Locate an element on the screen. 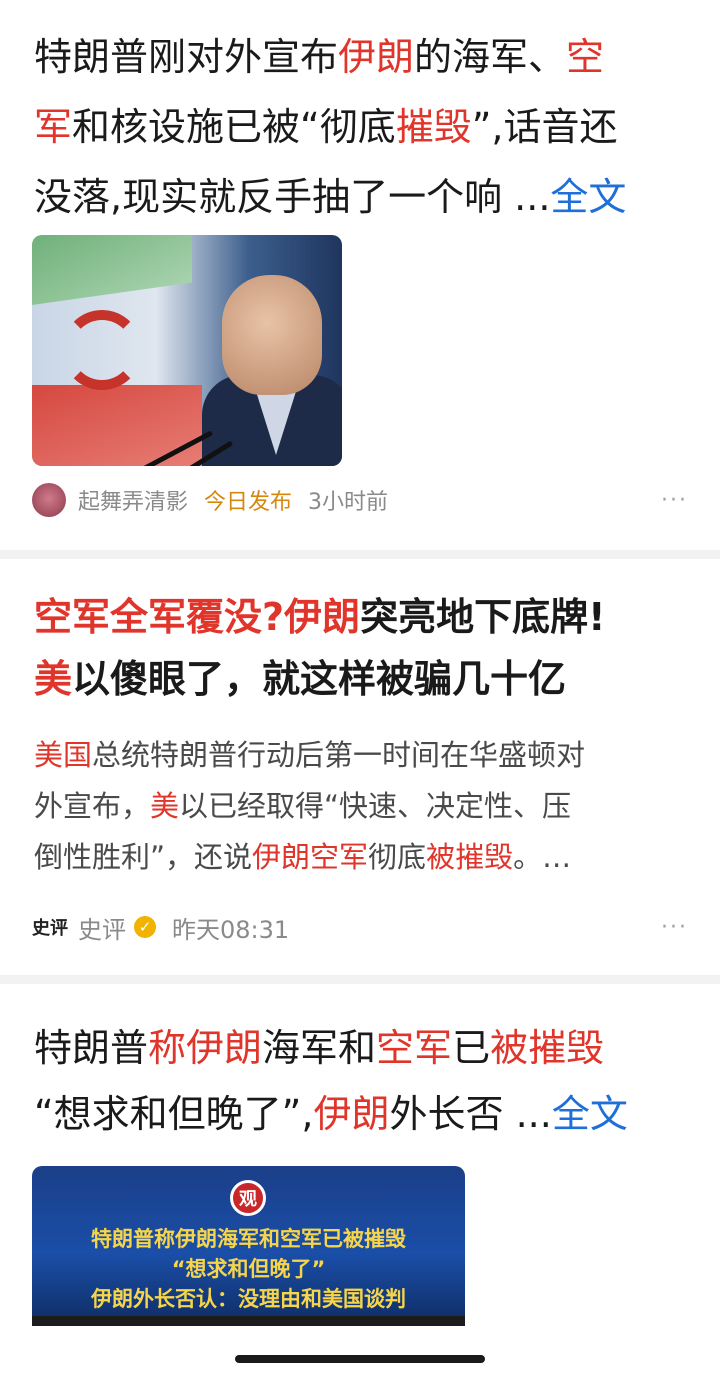 This screenshot has height=1375, width=720. summary-line: 外宣布，美以已经取得“快速、决定性、压 is located at coordinates (364, 806).